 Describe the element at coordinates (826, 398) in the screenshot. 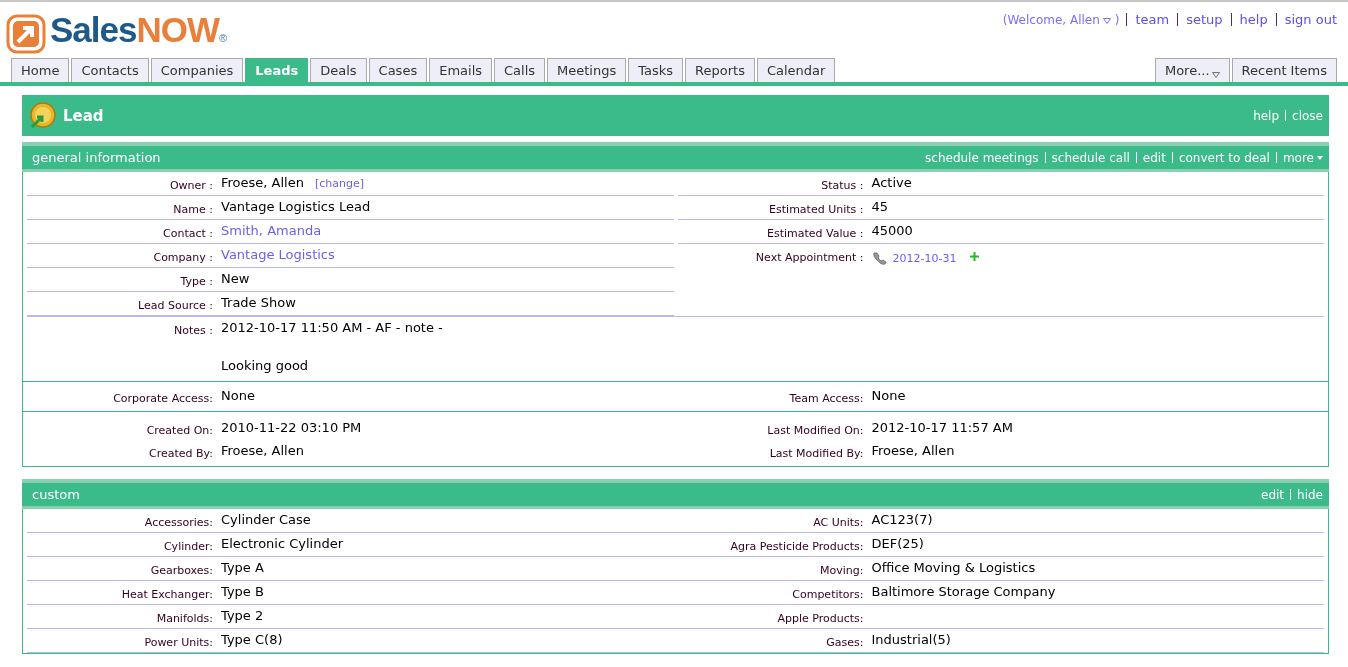

I see `field-label: Team Access:` at that location.